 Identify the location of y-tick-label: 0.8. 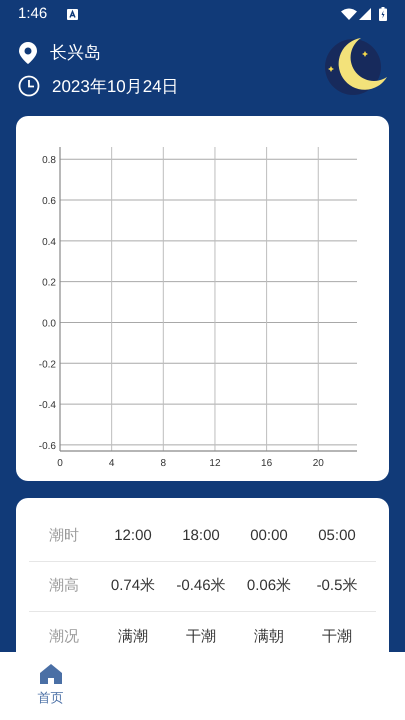
(49, 160).